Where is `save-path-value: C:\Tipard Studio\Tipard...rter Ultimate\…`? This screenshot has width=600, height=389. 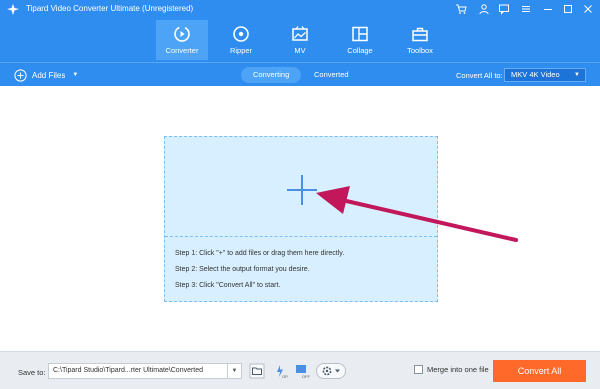 save-path-value: C:\Tipard Studio\Tipard...rter Ultimate\… is located at coordinates (128, 370).